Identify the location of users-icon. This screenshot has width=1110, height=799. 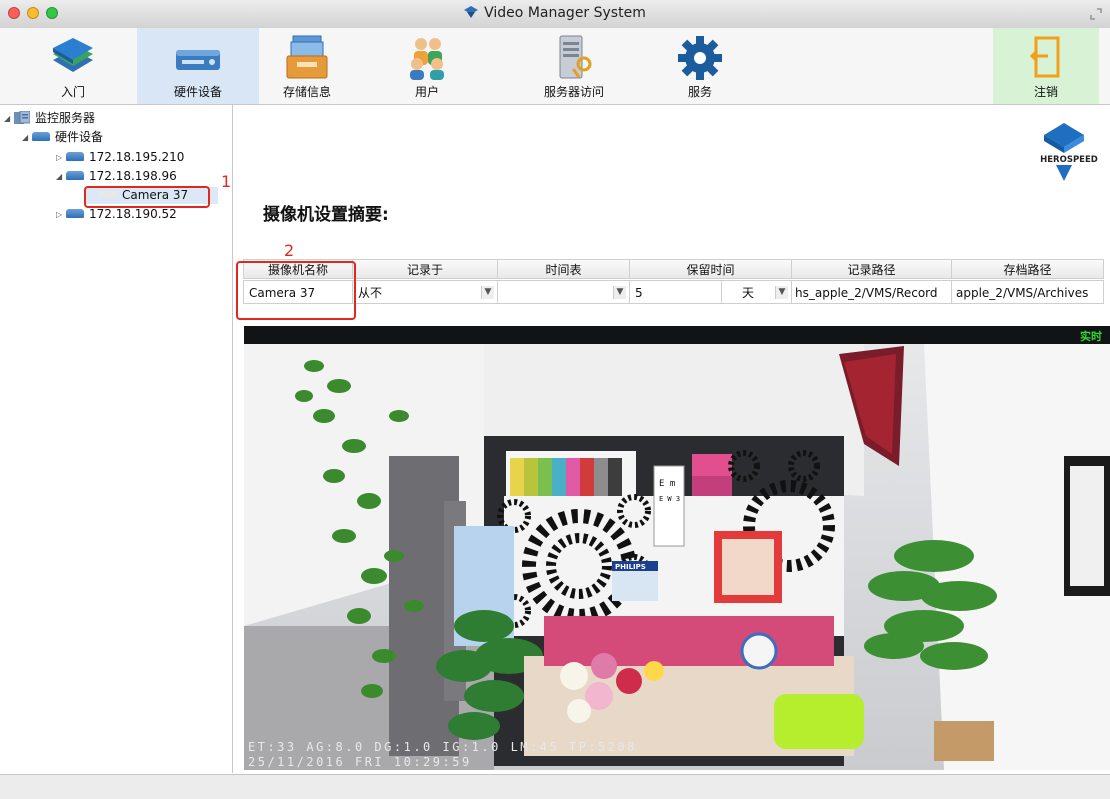
(427, 59).